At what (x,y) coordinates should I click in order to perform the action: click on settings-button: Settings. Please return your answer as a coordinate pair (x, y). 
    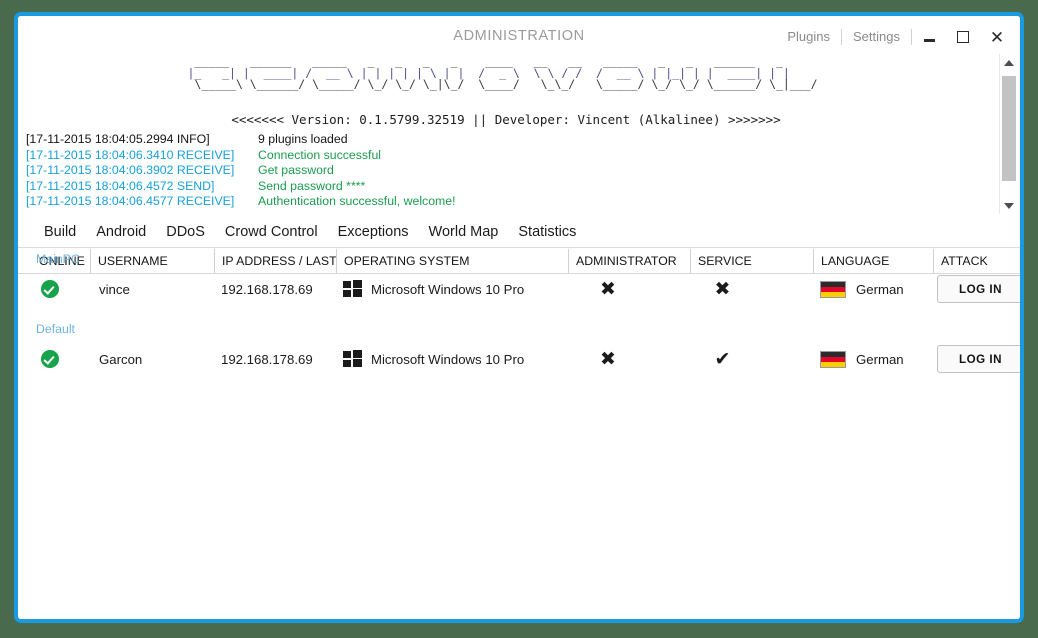
    Looking at the image, I should click on (876, 37).